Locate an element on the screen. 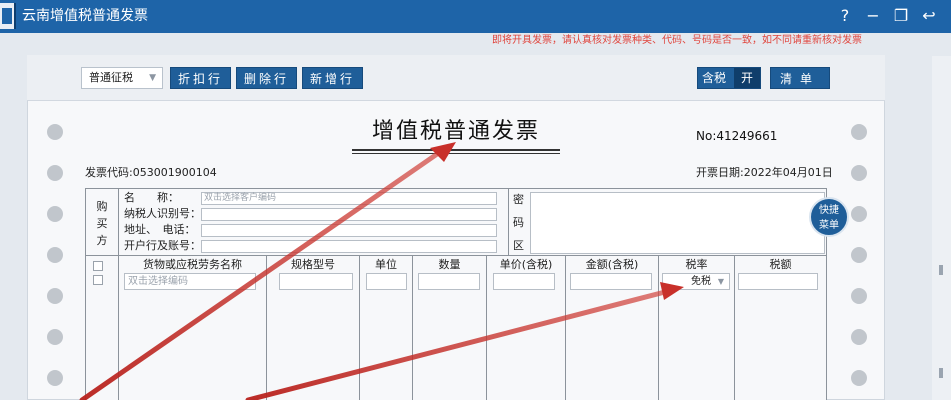 This screenshot has height=400, width=951. tax-inclusive-label: 含税 is located at coordinates (714, 78).